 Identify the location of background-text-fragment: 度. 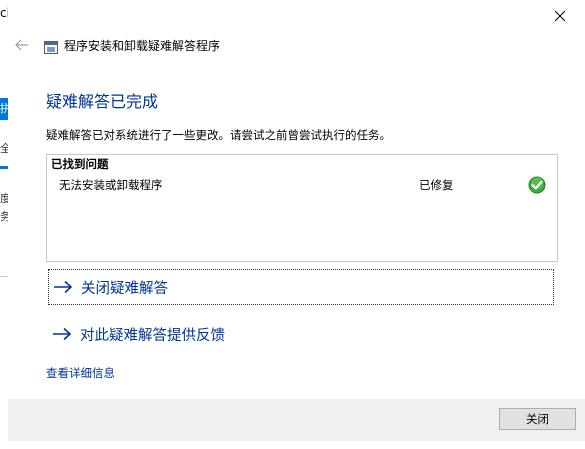
(4, 198).